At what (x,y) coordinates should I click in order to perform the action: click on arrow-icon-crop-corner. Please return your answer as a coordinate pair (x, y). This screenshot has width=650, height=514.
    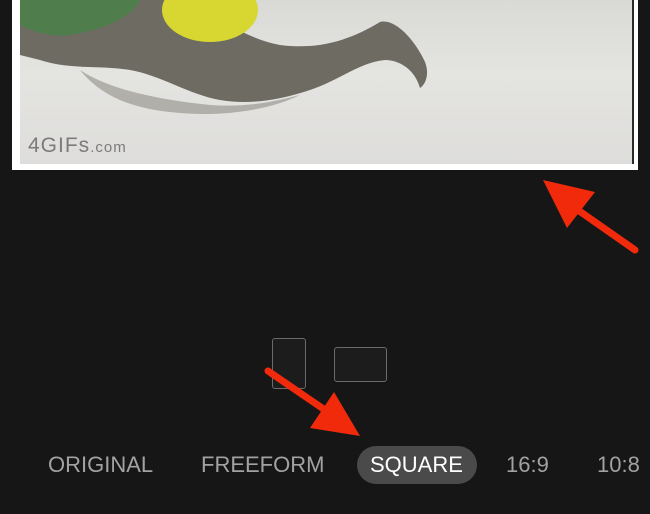
    Looking at the image, I should click on (591, 217).